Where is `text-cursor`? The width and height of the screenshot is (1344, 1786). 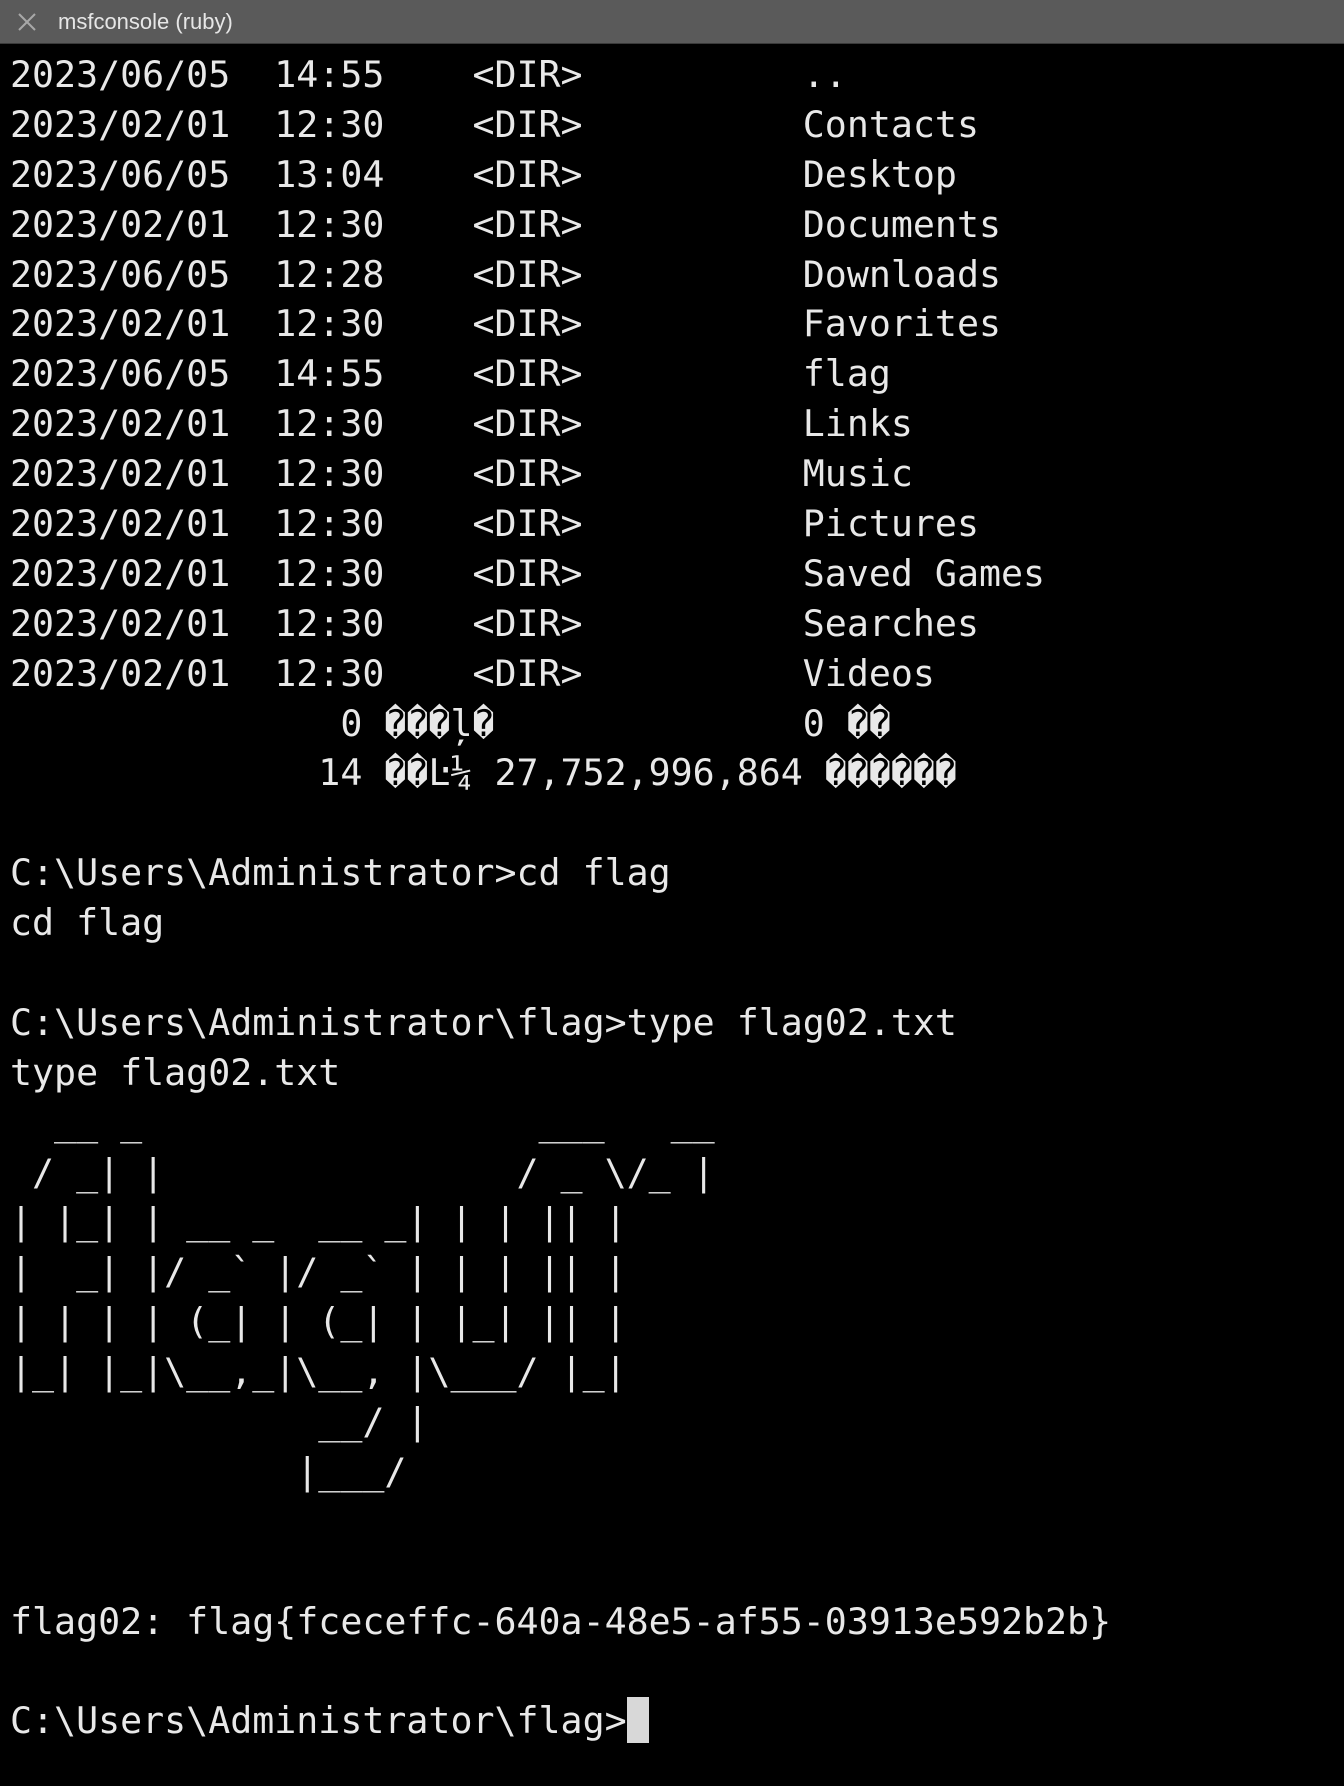 text-cursor is located at coordinates (637, 1720).